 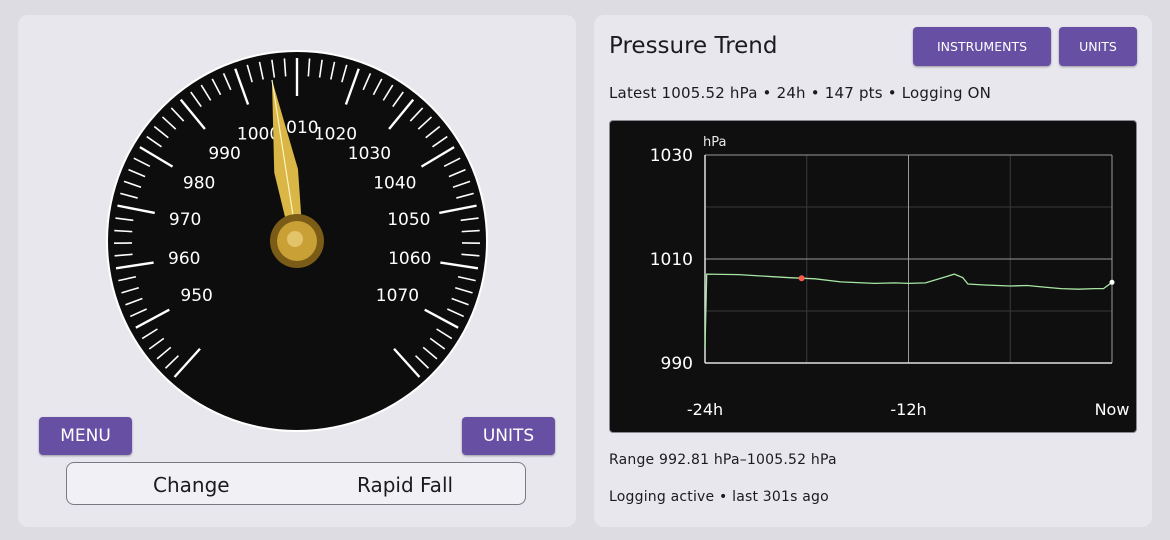 I want to click on gauge-label: 1050, so click(x=408, y=220).